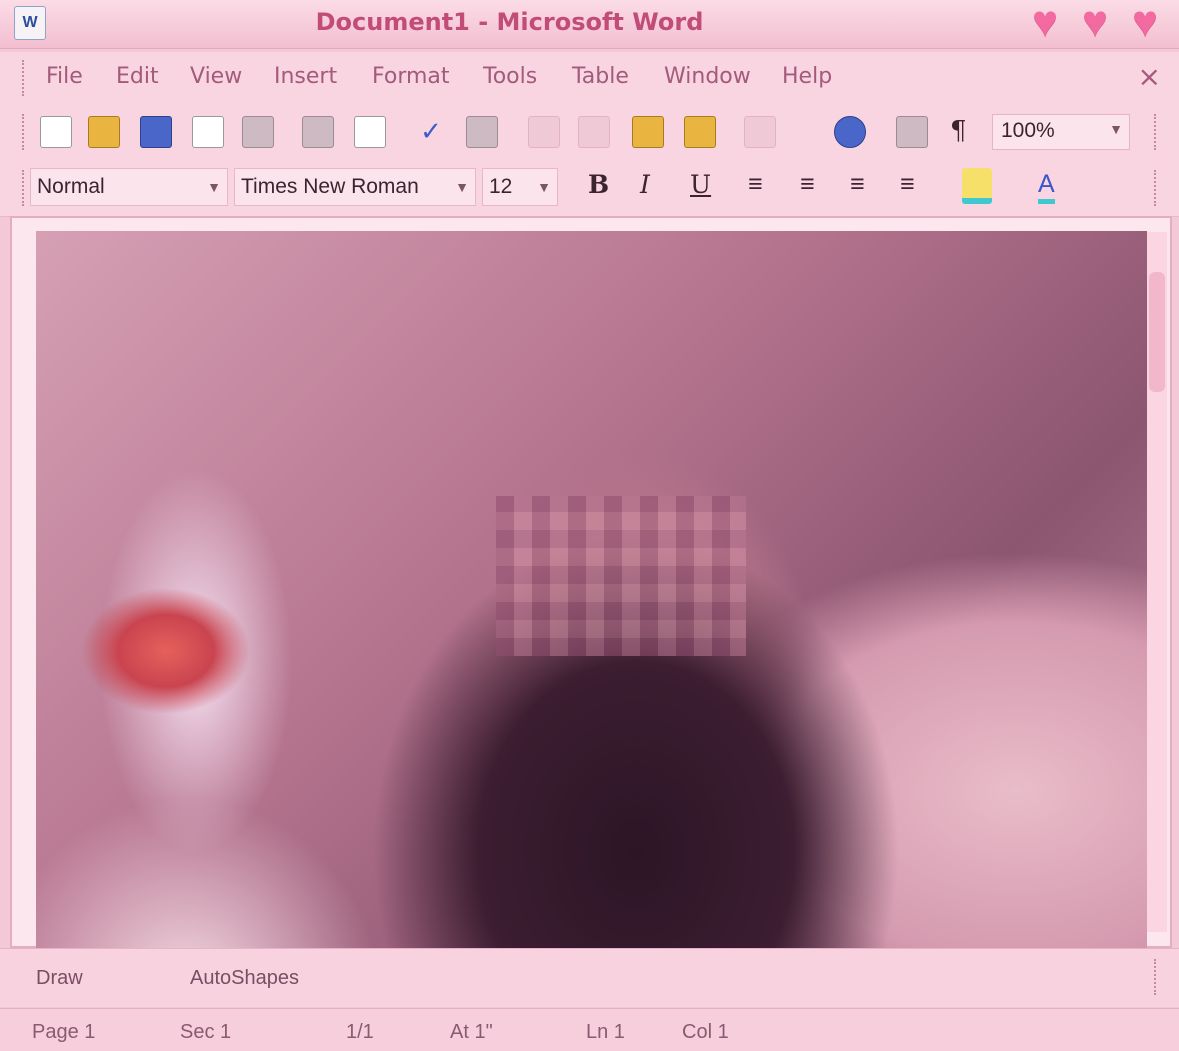 Image resolution: width=1179 pixels, height=1051 pixels. Describe the element at coordinates (700, 132) in the screenshot. I see `format-painter-icon` at that location.